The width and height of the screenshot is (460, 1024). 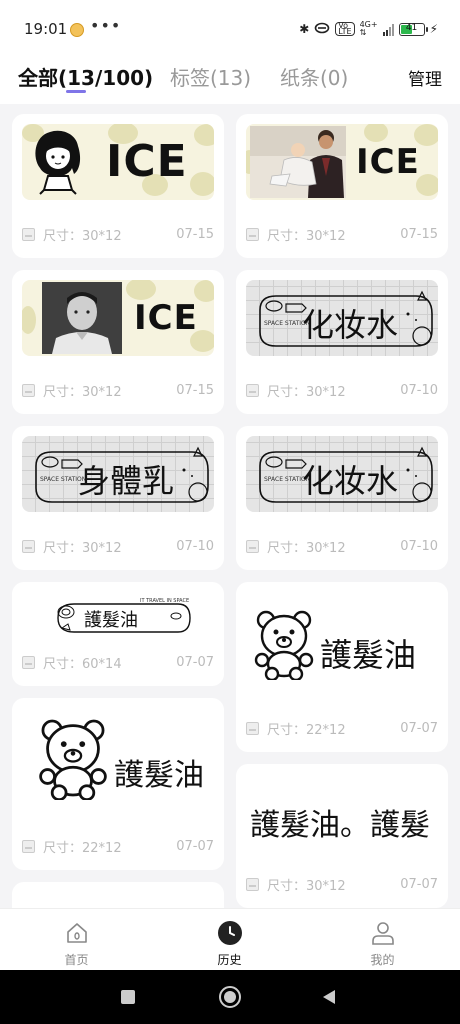 I want to click on label-preview: 護髮油。護髮, so click(x=342, y=818).